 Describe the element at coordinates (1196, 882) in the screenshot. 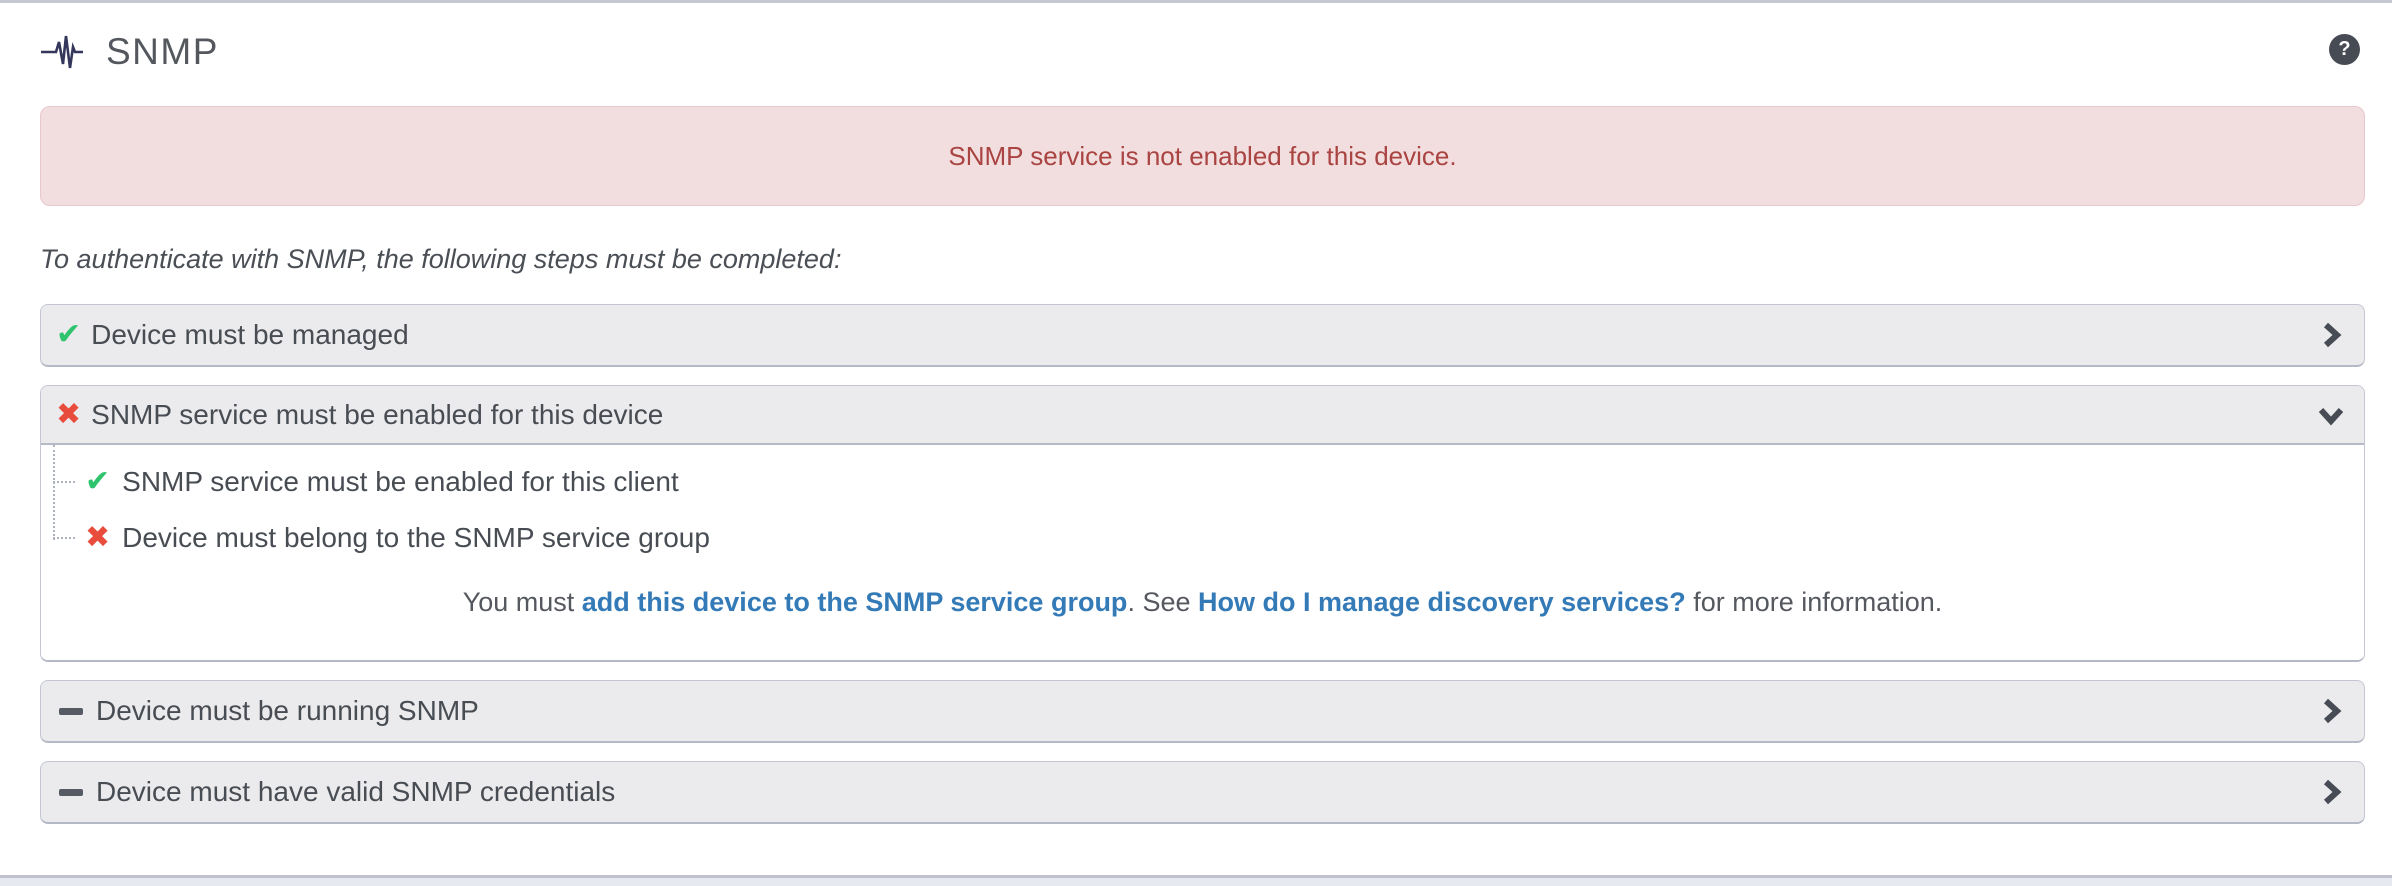

I see `next-section-edge` at that location.